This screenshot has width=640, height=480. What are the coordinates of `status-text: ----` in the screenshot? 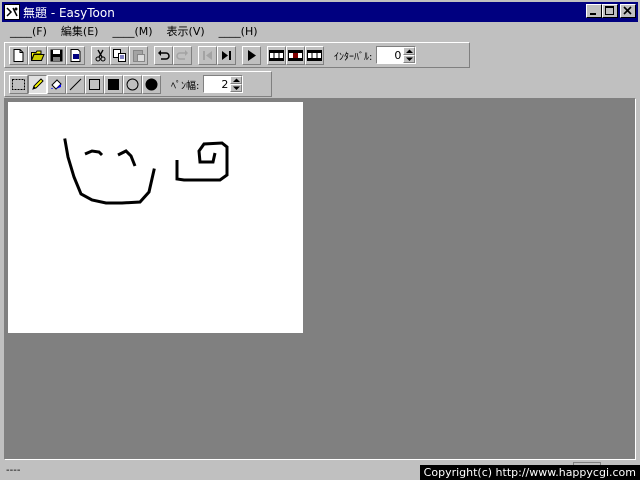 It's located at (13, 470).